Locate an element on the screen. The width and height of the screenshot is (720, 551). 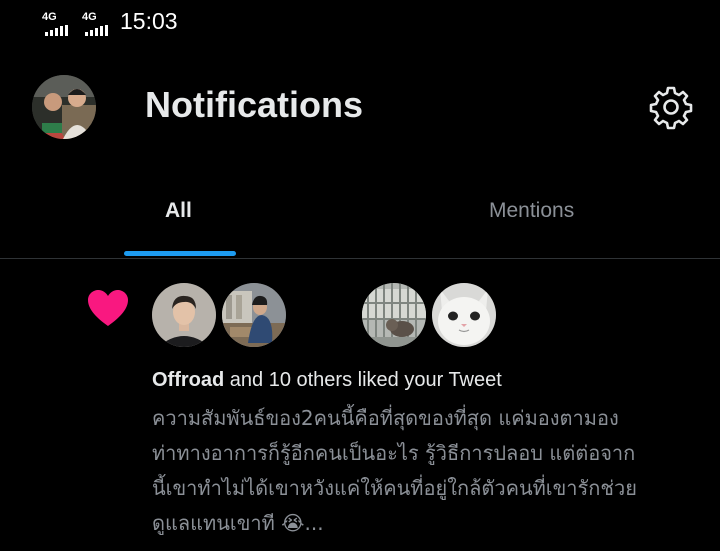
network-type-2: 4G is located at coordinates (89, 17).